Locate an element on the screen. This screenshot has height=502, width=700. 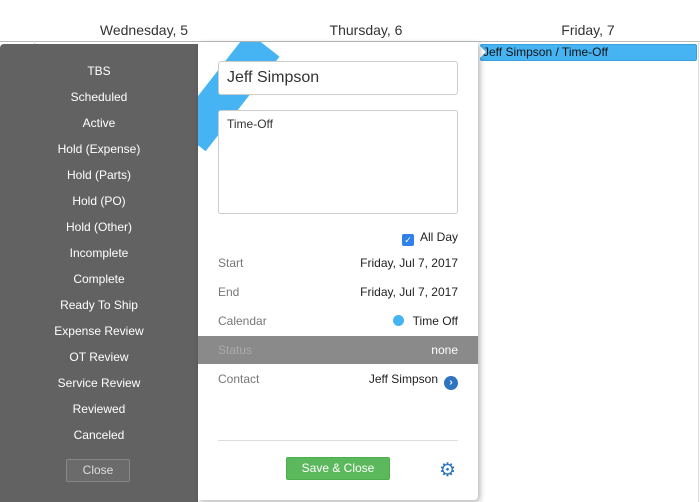
calendar-value: Time Off is located at coordinates (435, 321).